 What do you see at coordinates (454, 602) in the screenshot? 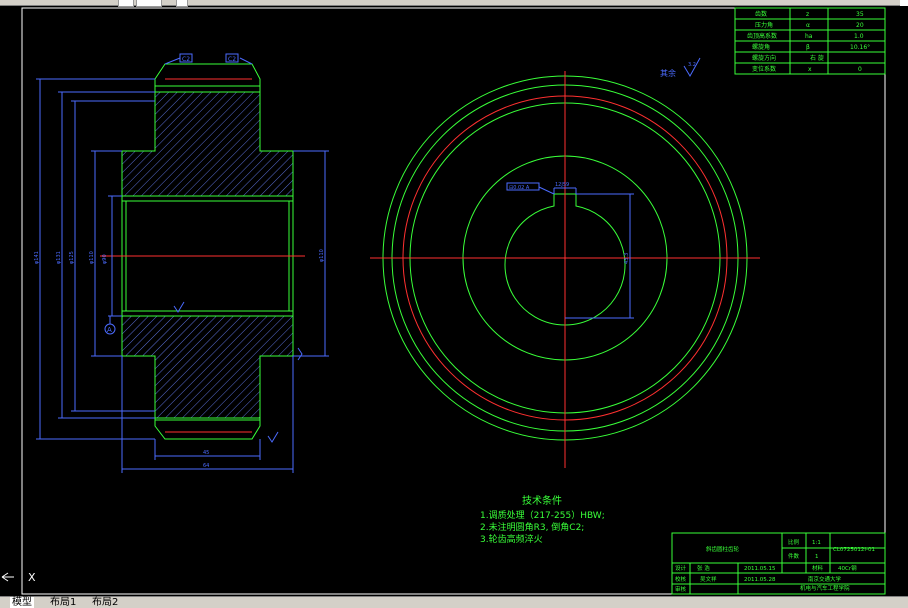
I see `layout-tab-bar: 模型 布局1 布局2` at bounding box center [454, 602].